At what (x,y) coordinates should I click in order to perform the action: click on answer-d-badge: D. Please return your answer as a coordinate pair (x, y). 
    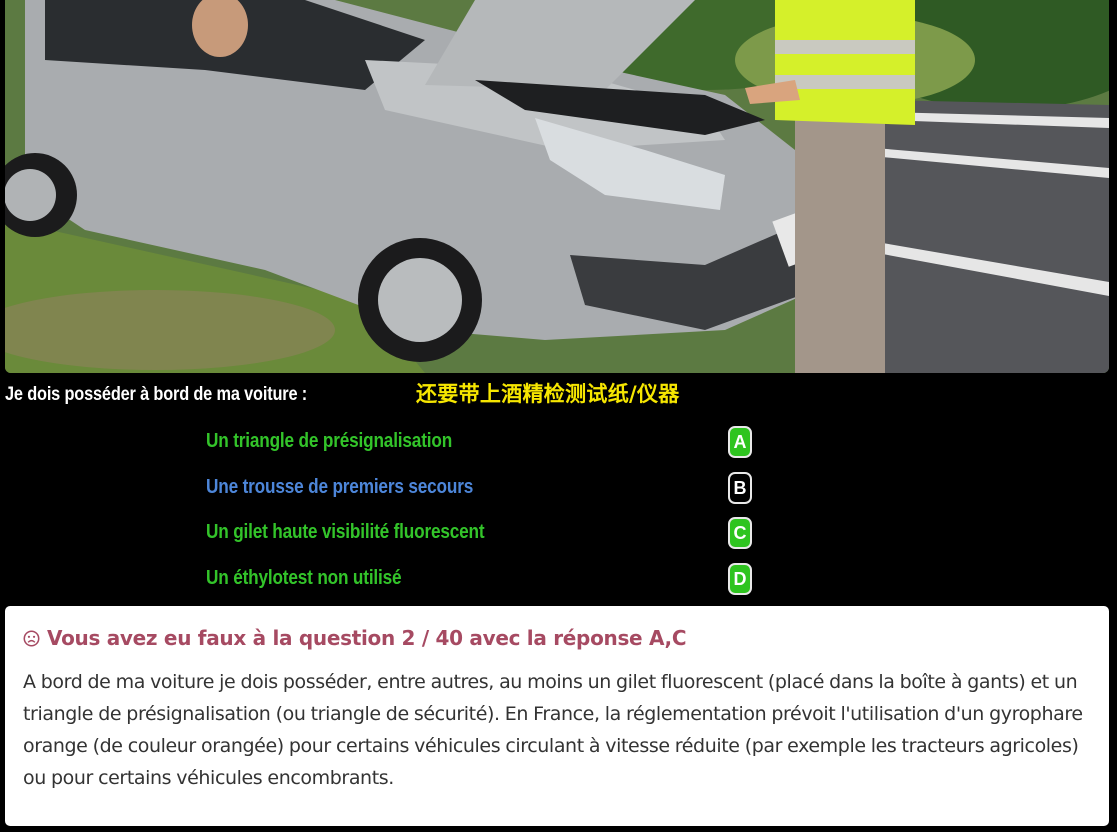
    Looking at the image, I should click on (740, 579).